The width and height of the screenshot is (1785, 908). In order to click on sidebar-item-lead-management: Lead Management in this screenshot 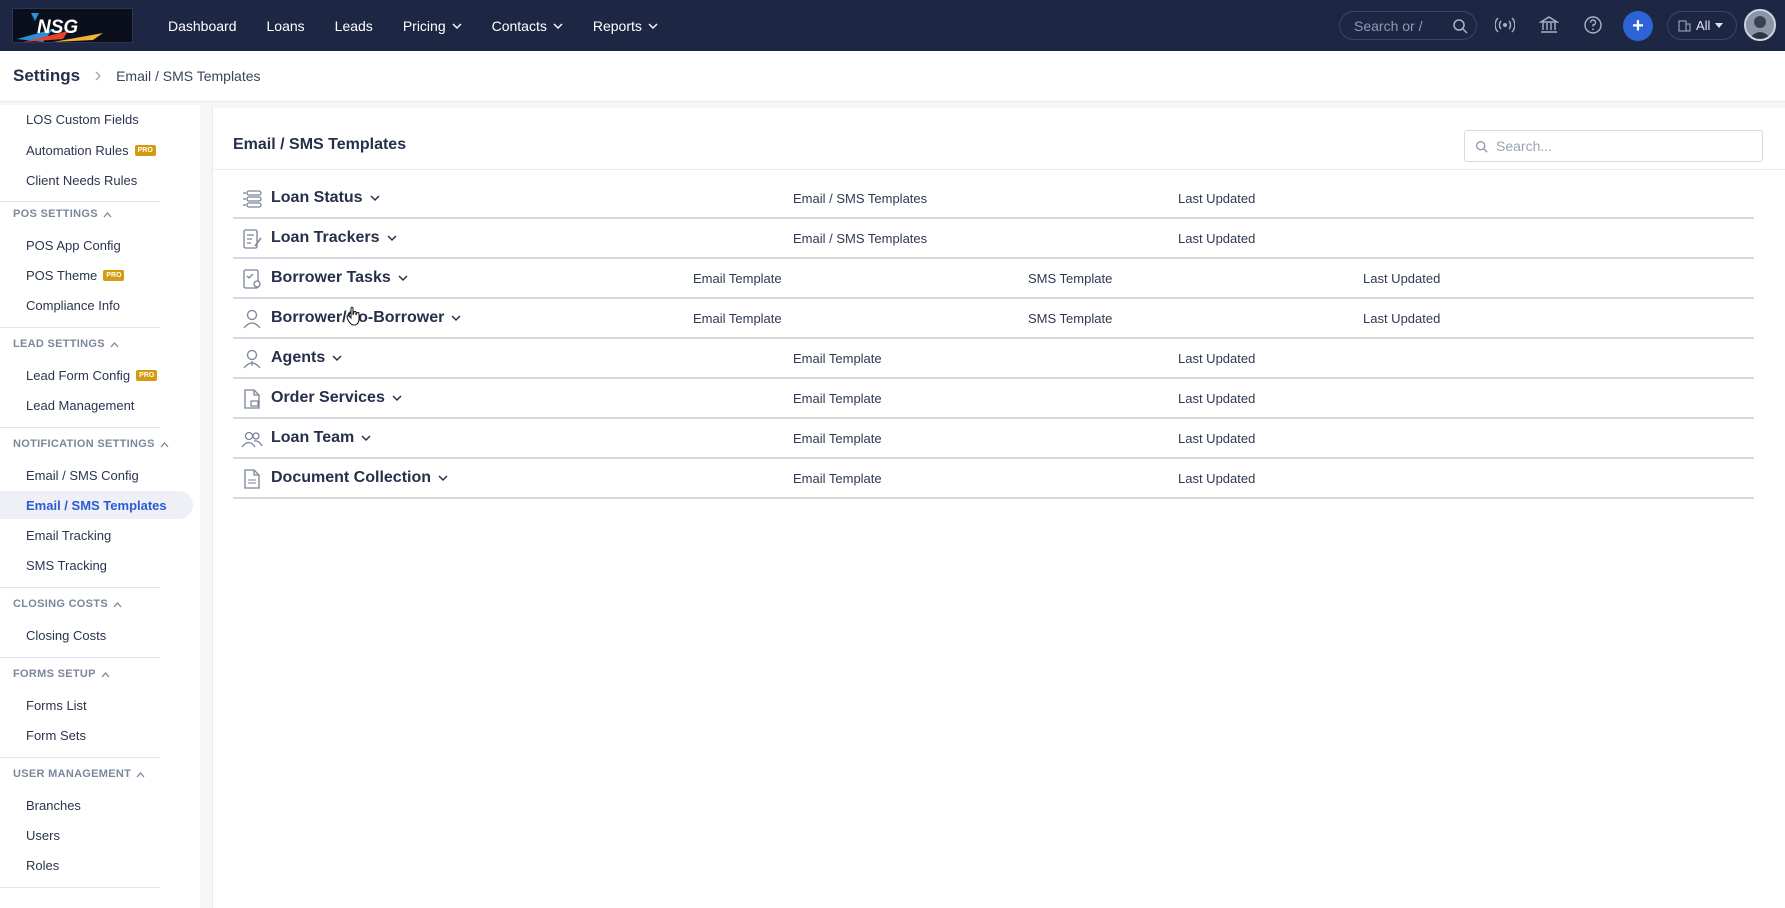, I will do `click(96, 405)`.